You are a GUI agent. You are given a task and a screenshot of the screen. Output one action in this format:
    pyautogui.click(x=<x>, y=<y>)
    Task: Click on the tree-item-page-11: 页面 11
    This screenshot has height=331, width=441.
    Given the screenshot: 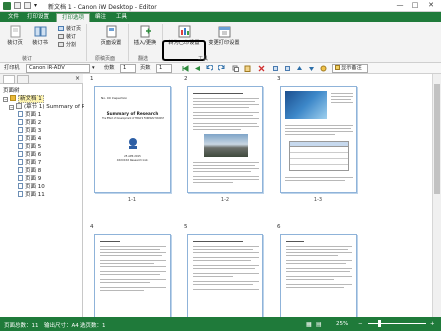 What is the action you would take?
    pyautogui.click(x=31, y=194)
    